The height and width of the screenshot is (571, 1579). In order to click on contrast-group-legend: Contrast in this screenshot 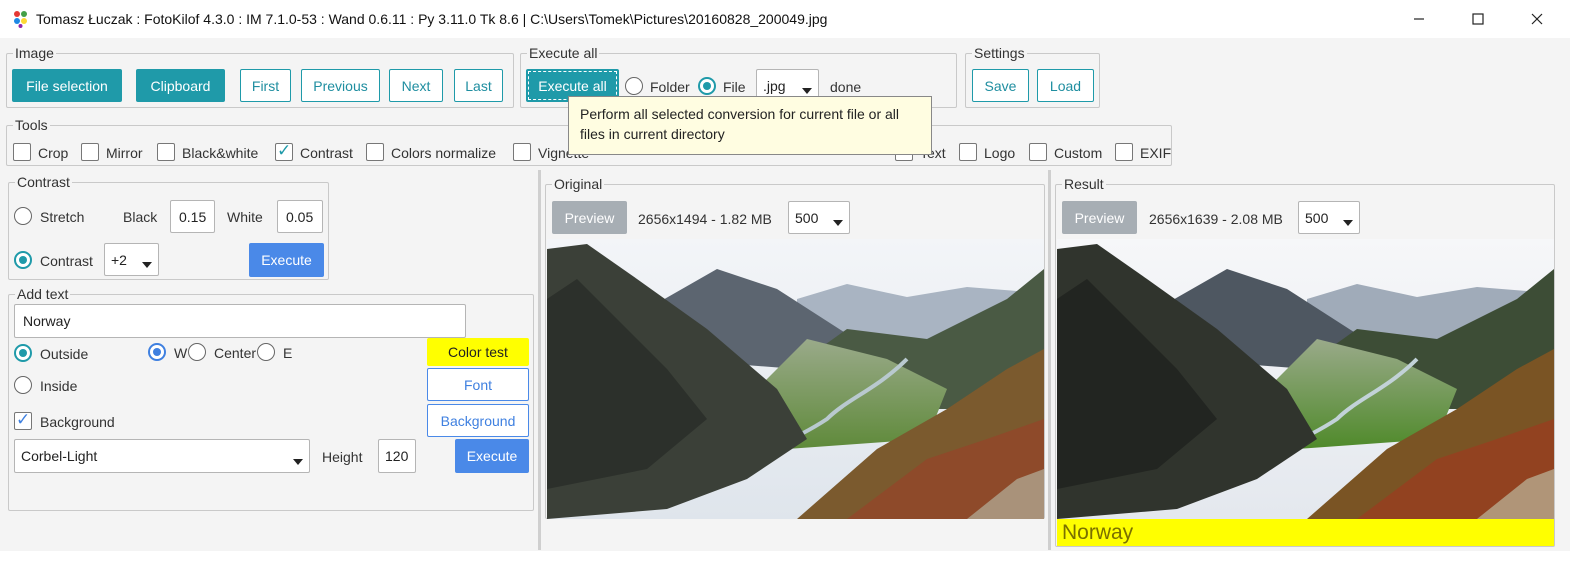, I will do `click(43, 182)`.